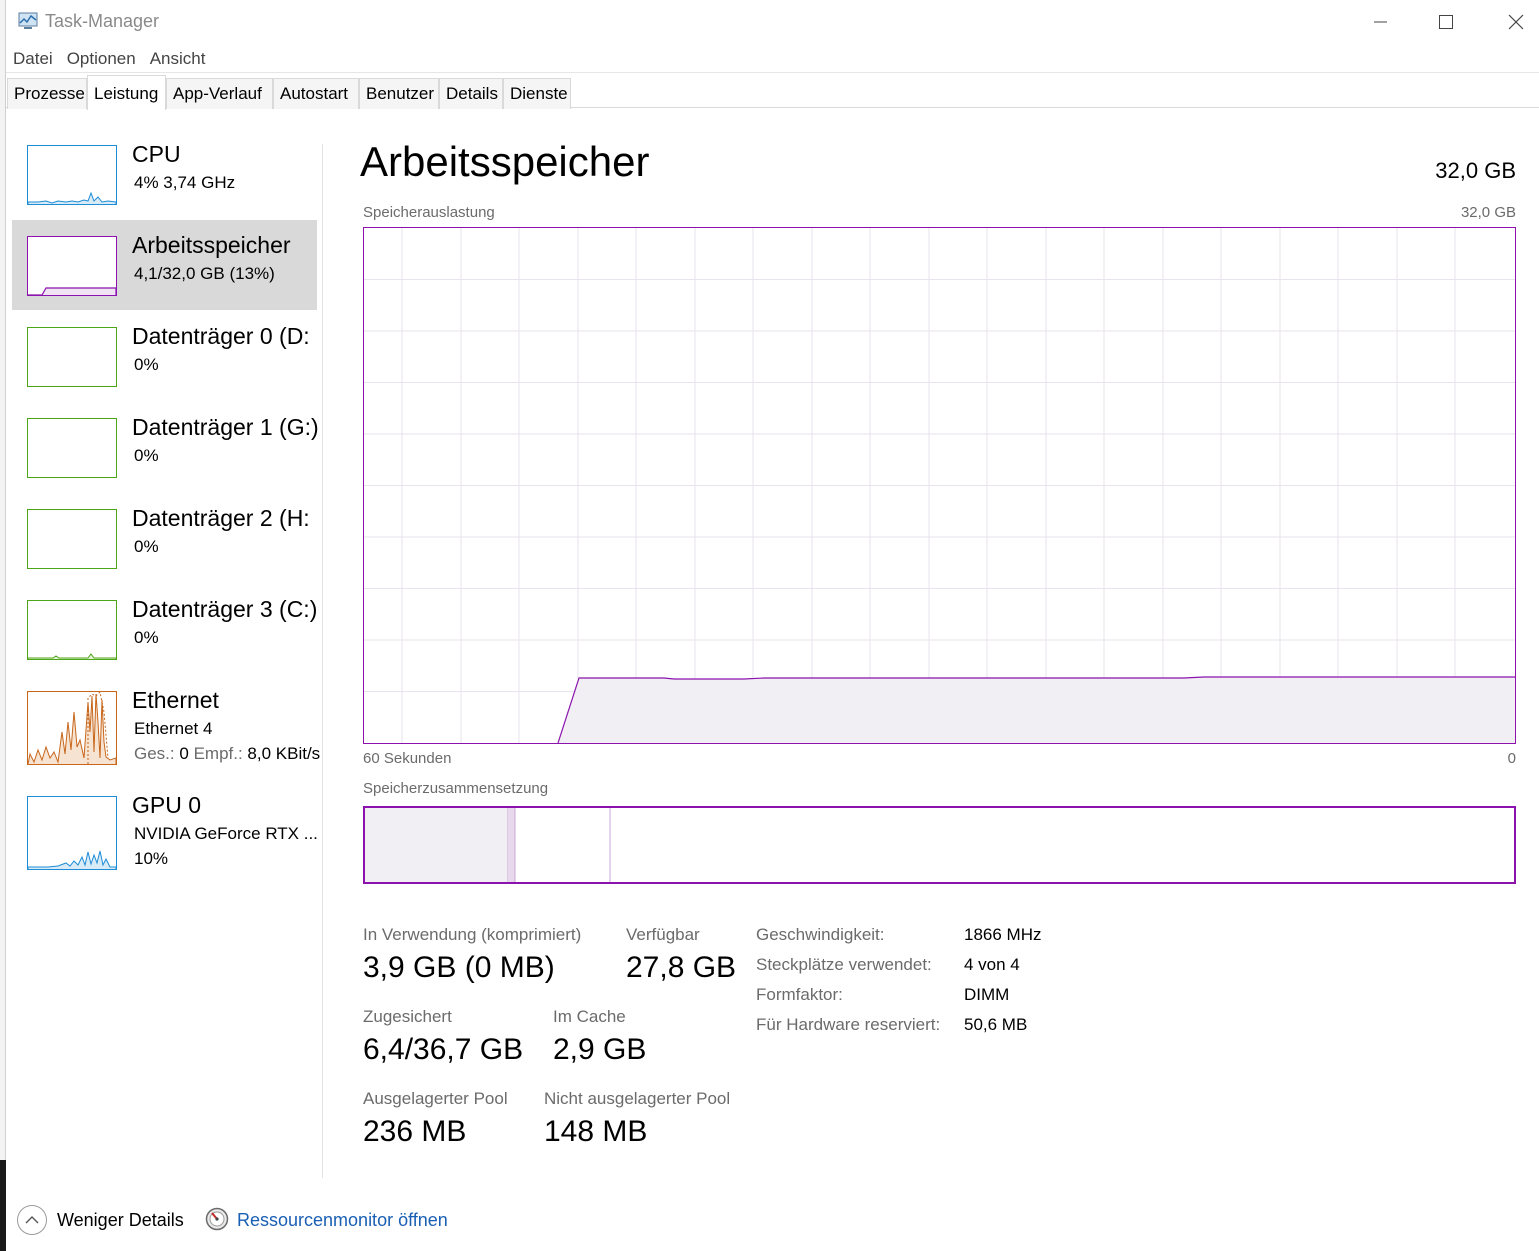 The width and height of the screenshot is (1539, 1251). What do you see at coordinates (600, 1049) in the screenshot?
I see `cached-value: 2,9 GB` at bounding box center [600, 1049].